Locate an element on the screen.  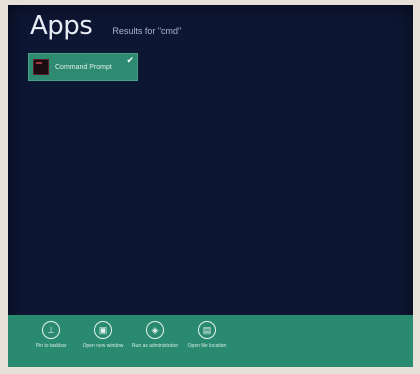
search-results-subtitle: Results for "cmd" is located at coordinates (147, 31).